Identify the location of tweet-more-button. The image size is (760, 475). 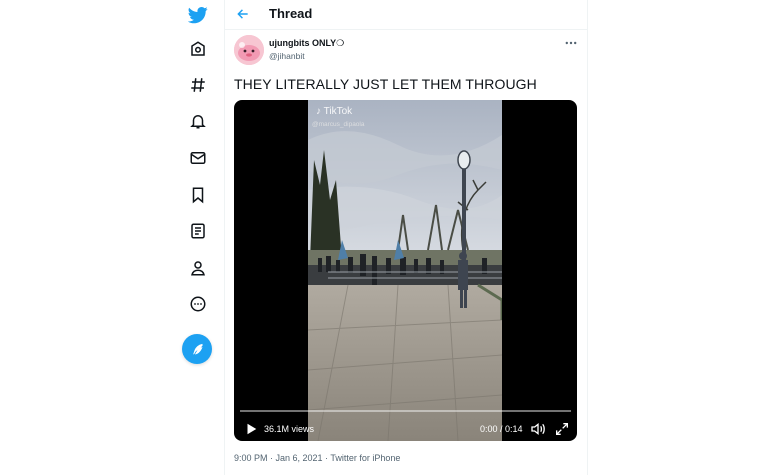
(571, 43).